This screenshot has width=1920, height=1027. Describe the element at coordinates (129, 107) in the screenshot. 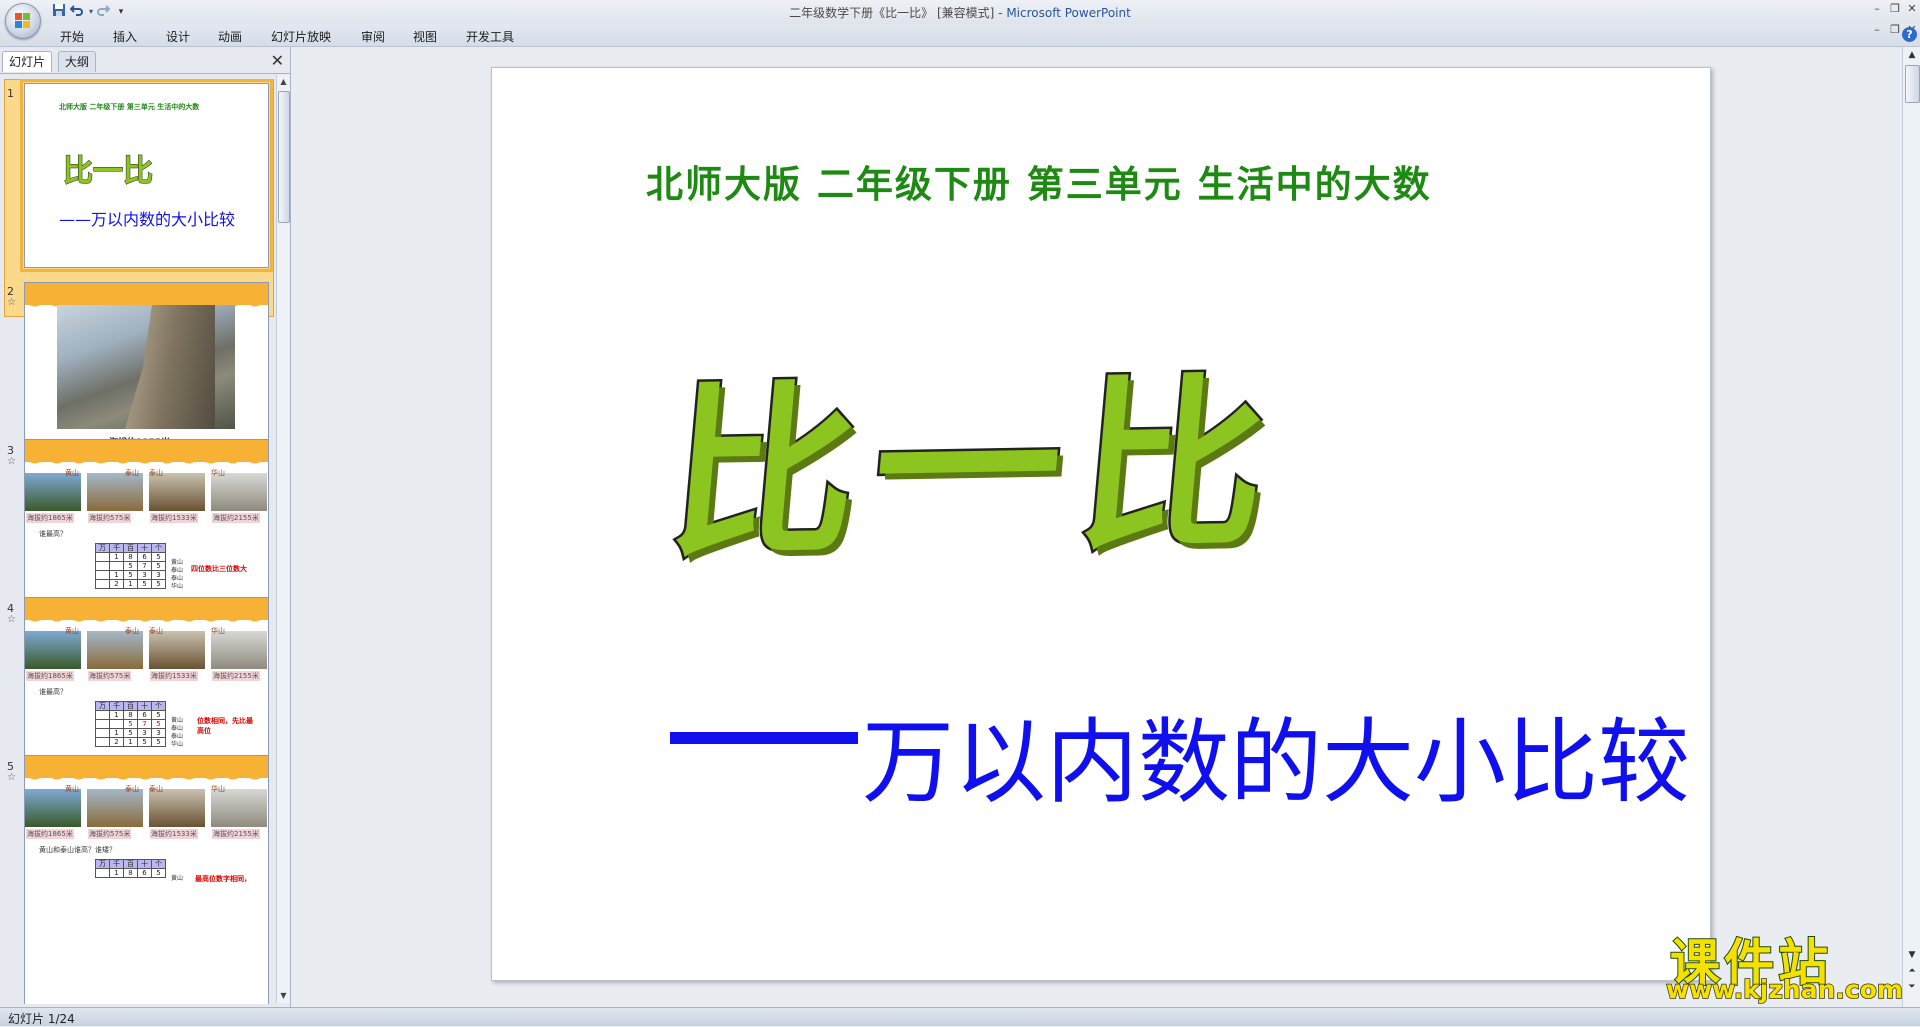

I see `thumb-subject: 北师大版 二年级下册 第三单元 生活中的大数` at that location.